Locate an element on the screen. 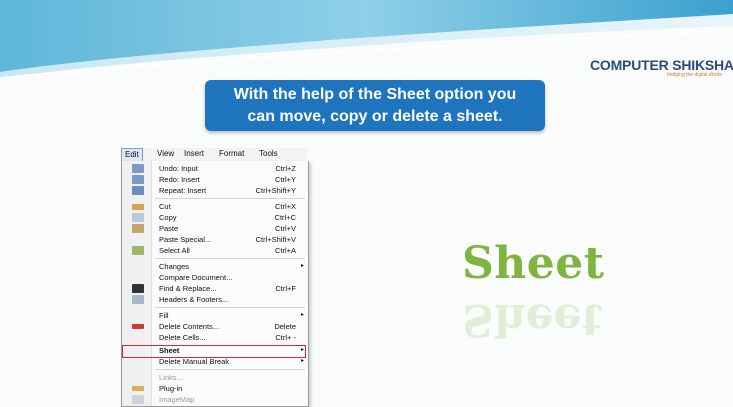 The height and width of the screenshot is (407, 733). scissors-icon is located at coordinates (138, 207).